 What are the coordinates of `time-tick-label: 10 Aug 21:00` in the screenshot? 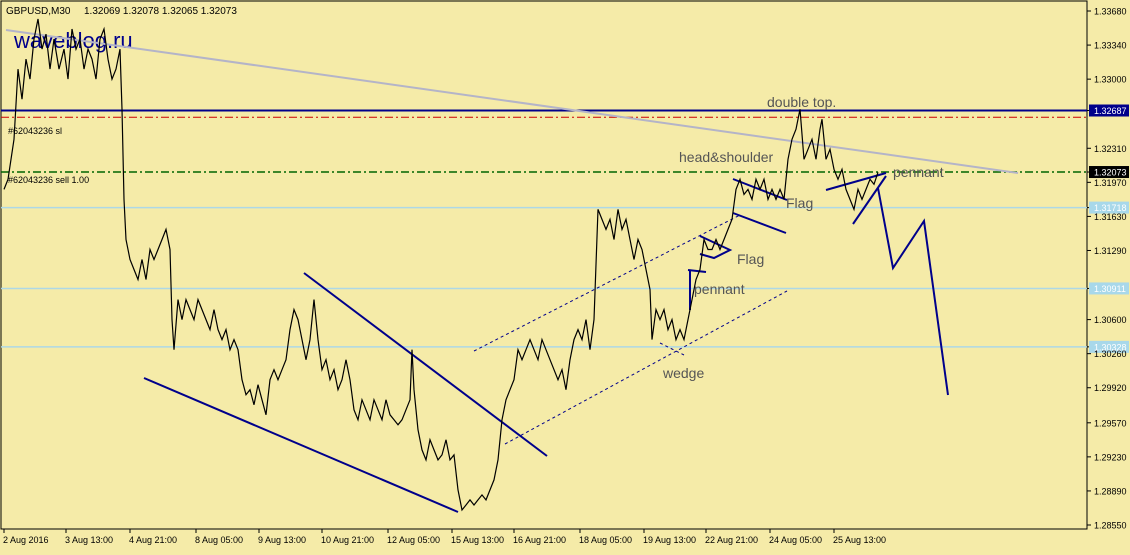 It's located at (347, 540).